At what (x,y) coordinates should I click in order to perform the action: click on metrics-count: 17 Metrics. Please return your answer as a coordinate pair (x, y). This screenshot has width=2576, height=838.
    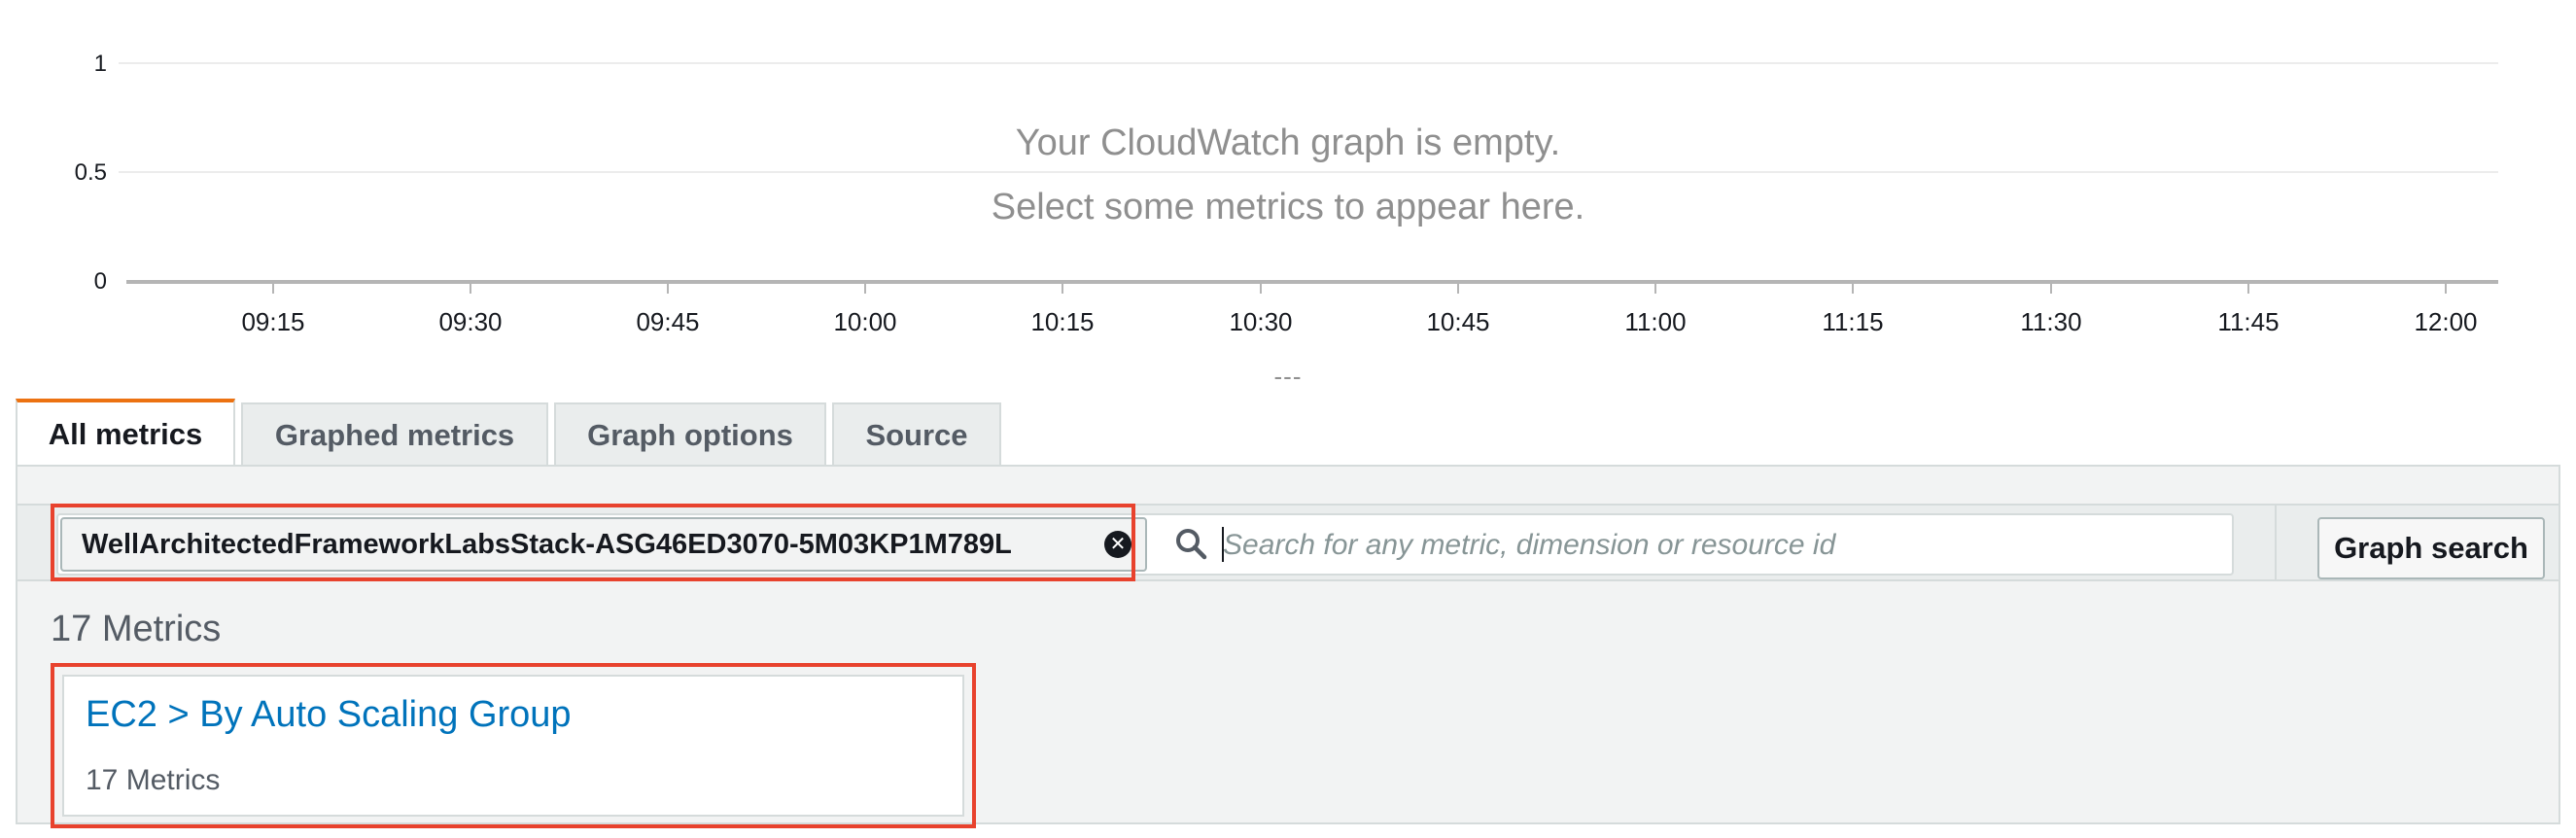
    Looking at the image, I should click on (136, 629).